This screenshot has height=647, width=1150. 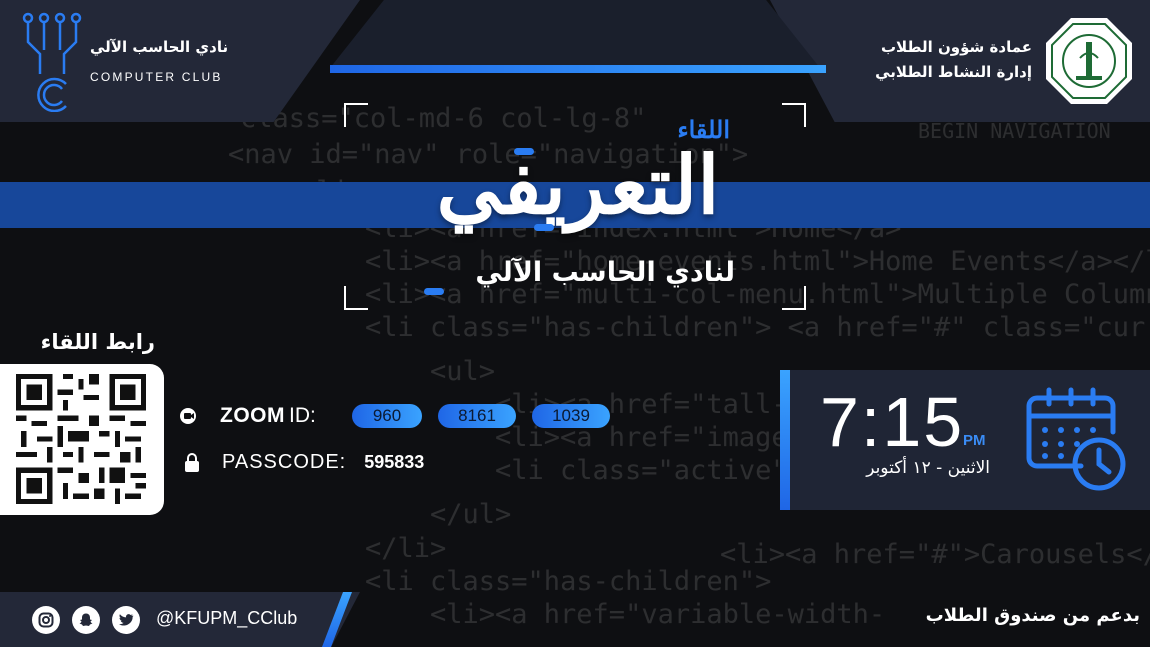 What do you see at coordinates (568, 581) in the screenshot?
I see `code-line: <li class="has-children">` at bounding box center [568, 581].